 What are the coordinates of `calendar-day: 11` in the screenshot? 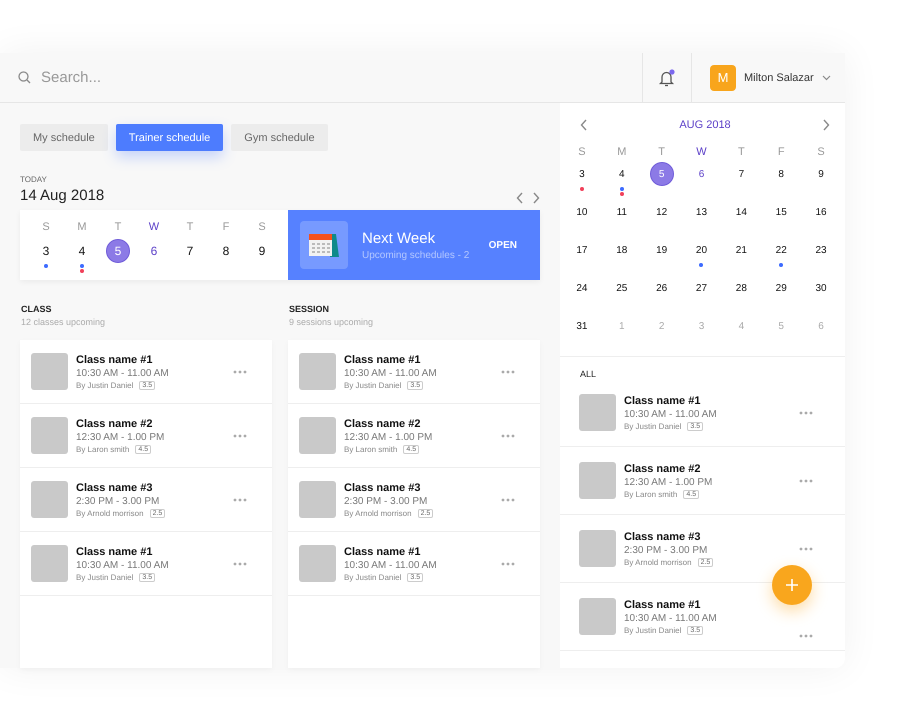 It's located at (622, 212).